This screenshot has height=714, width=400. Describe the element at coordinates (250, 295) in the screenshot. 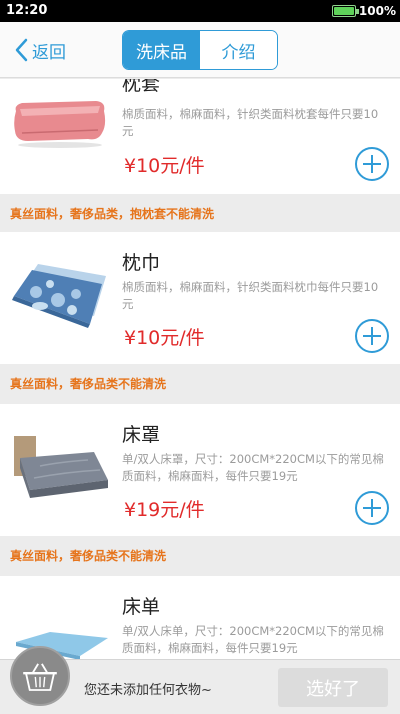

I see `item-desc: 棉质面料，棉麻面料，针织类面料枕巾每件只要10元` at that location.